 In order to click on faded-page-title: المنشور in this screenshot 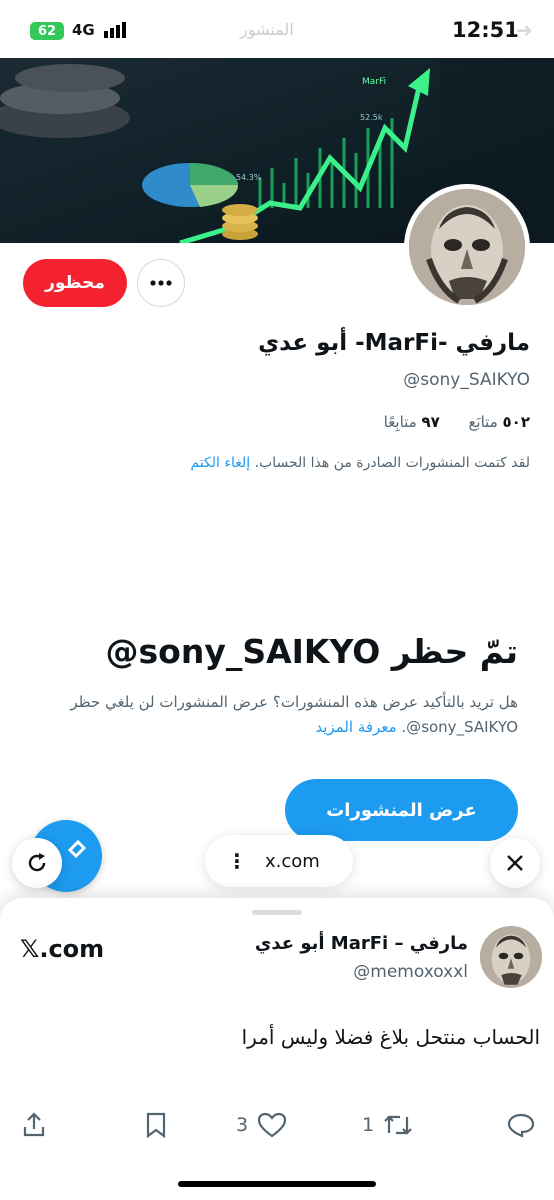, I will do `click(267, 29)`.